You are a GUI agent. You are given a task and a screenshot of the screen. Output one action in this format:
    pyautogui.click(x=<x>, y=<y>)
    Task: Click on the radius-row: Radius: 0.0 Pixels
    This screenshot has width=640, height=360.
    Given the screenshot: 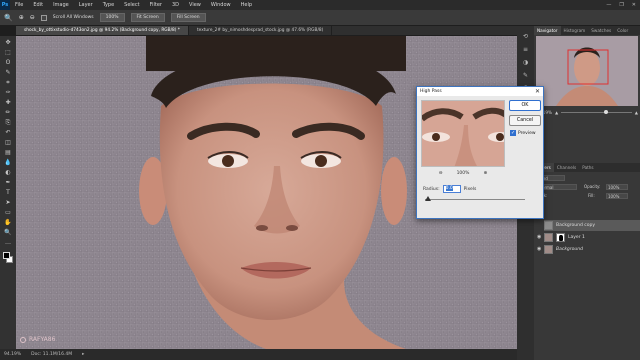 What is the action you would take?
    pyautogui.click(x=473, y=189)
    